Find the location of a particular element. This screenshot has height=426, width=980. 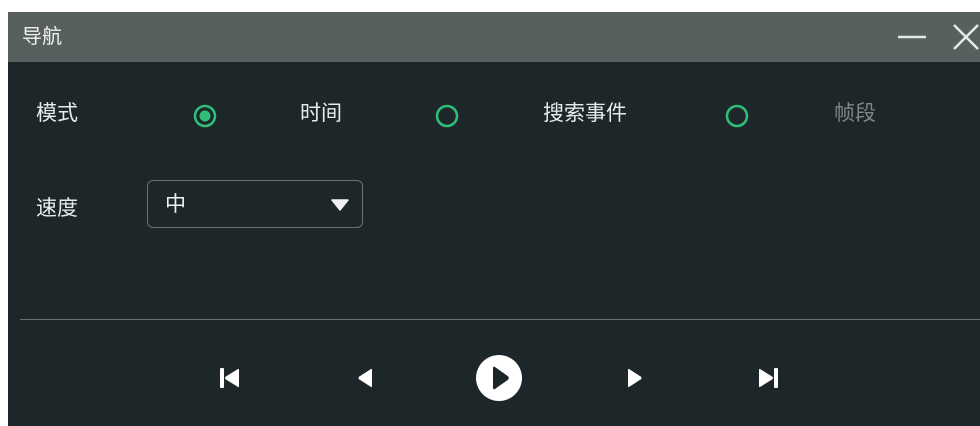

skip-to-start-button is located at coordinates (229, 378).